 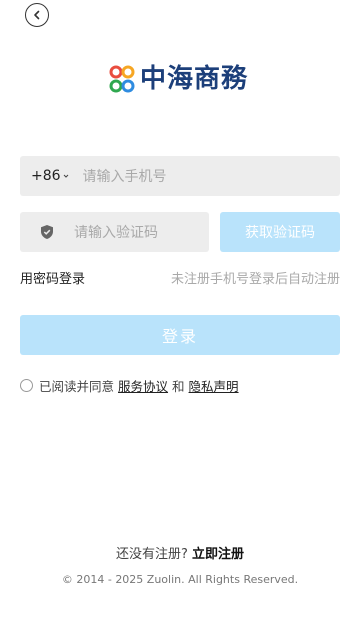 I want to click on chevron-down-icon, so click(x=65, y=176).